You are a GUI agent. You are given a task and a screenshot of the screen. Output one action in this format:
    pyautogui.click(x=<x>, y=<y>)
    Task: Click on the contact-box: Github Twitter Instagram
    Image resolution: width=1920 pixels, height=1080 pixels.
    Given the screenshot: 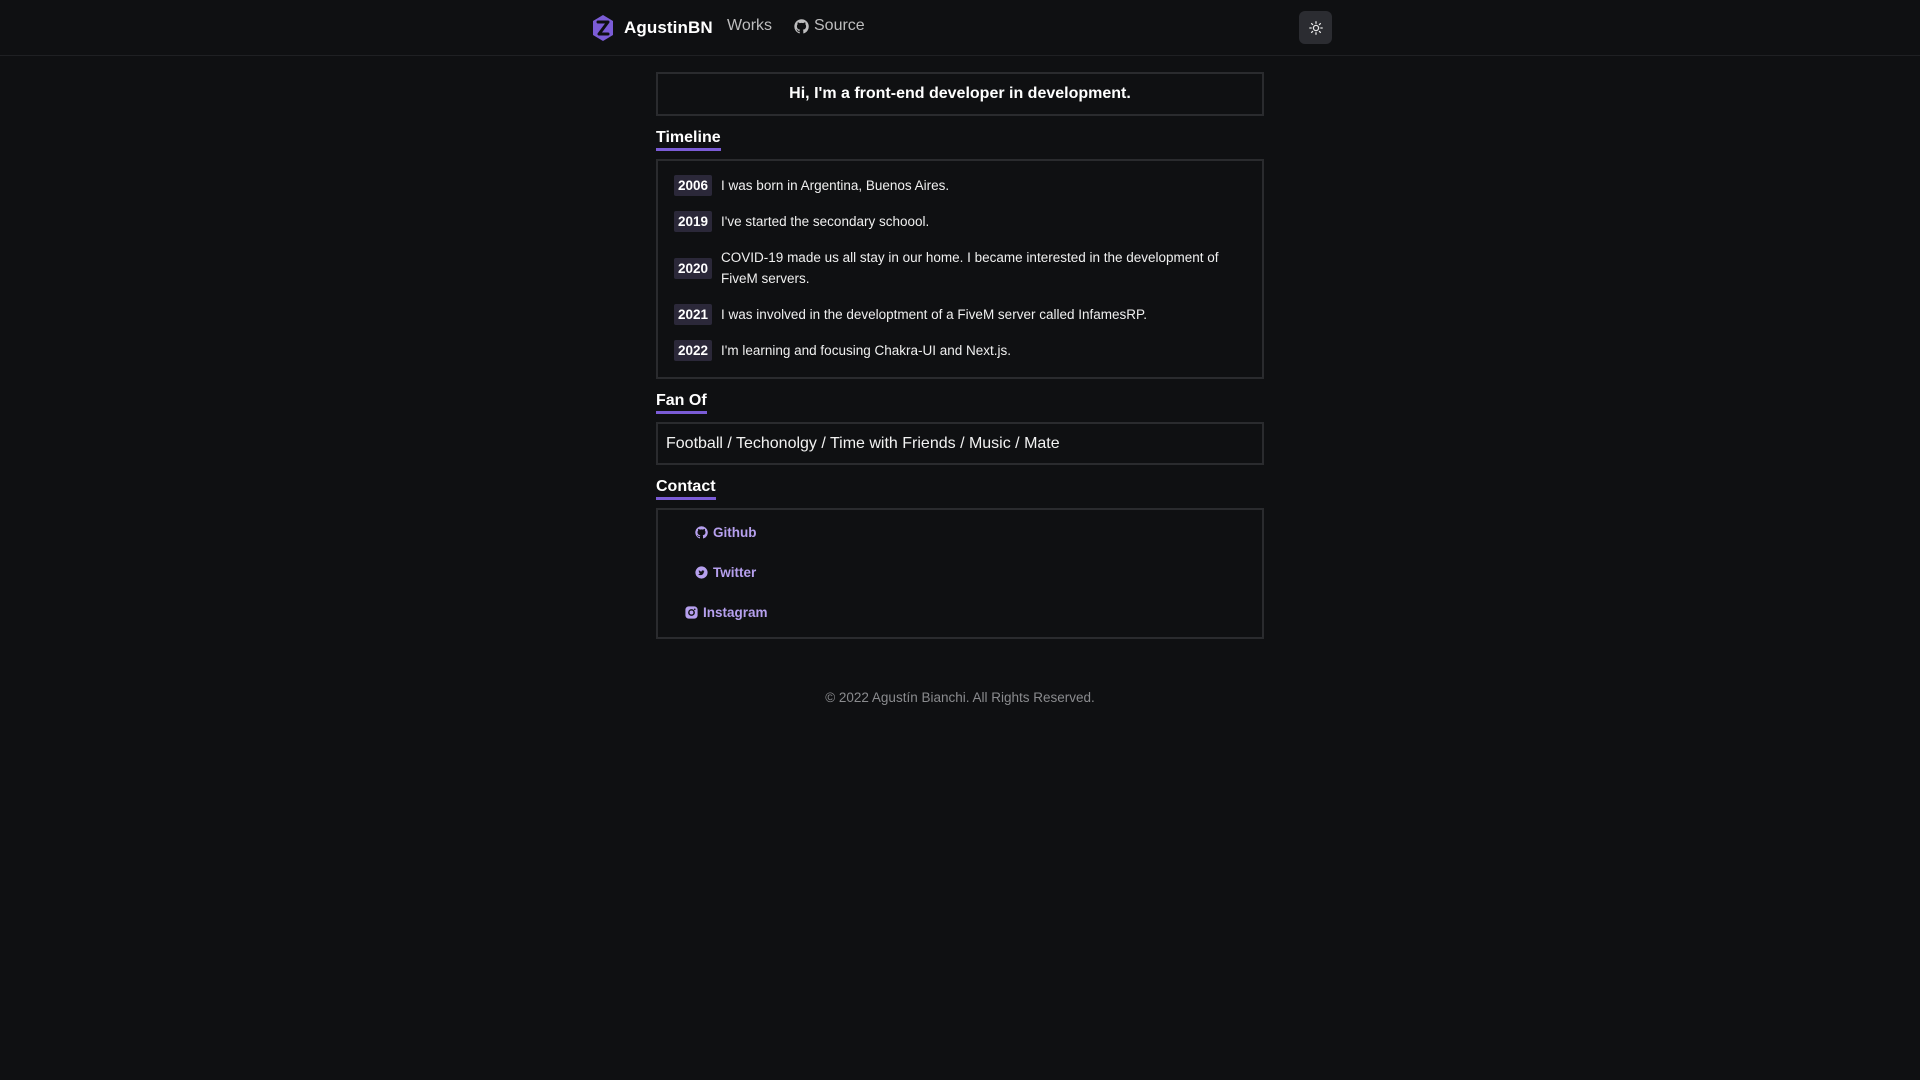 What is the action you would take?
    pyautogui.click(x=960, y=573)
    